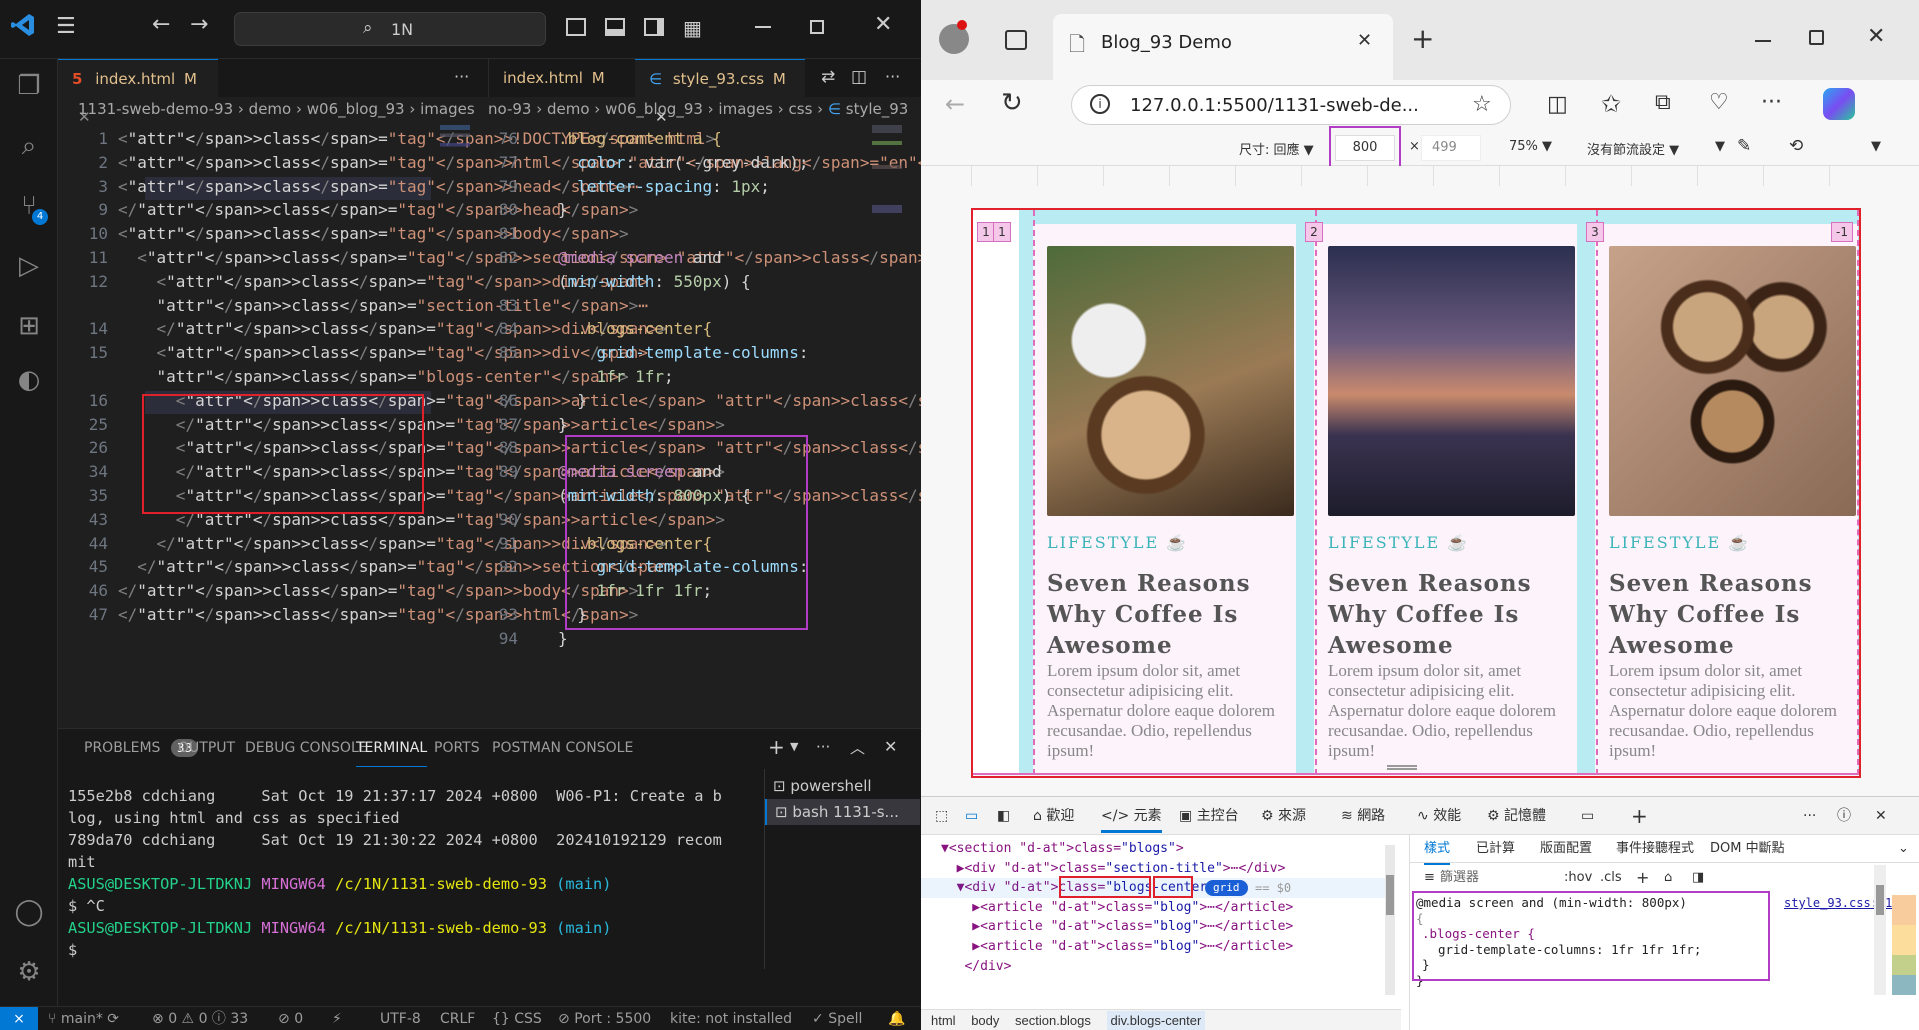  What do you see at coordinates (1903, 849) in the screenshot?
I see `chevron-down-icon: ⌄` at bounding box center [1903, 849].